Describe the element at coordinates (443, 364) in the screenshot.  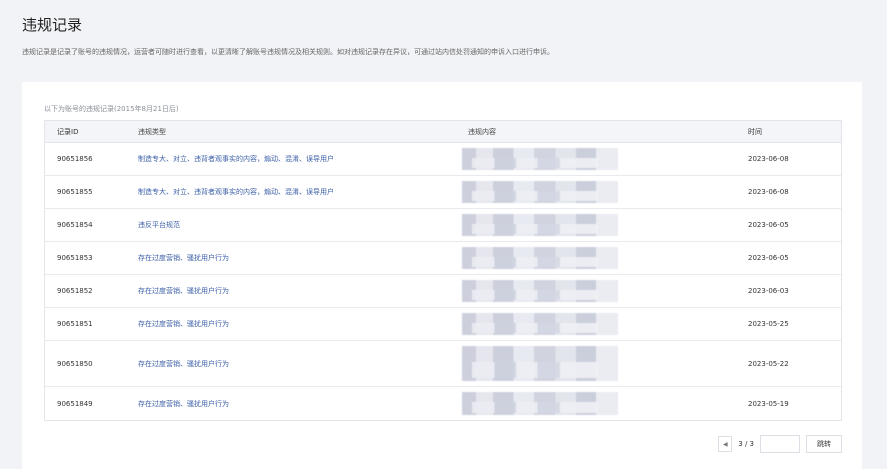
I see `table-row: 90651850 存在过度营销、骚扰用户行为 2023-05-22` at that location.